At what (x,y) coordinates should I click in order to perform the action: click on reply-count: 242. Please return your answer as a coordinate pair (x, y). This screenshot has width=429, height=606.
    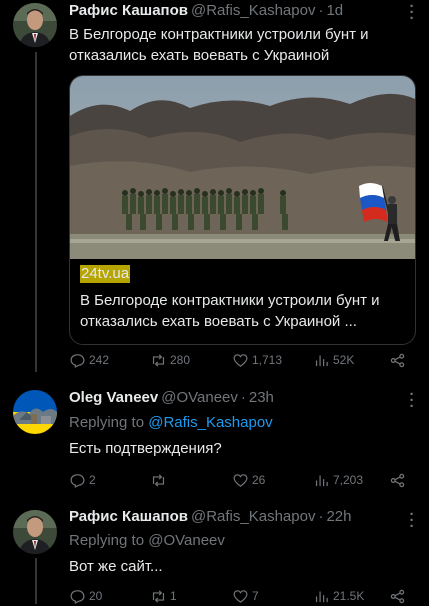
    Looking at the image, I should click on (99, 360).